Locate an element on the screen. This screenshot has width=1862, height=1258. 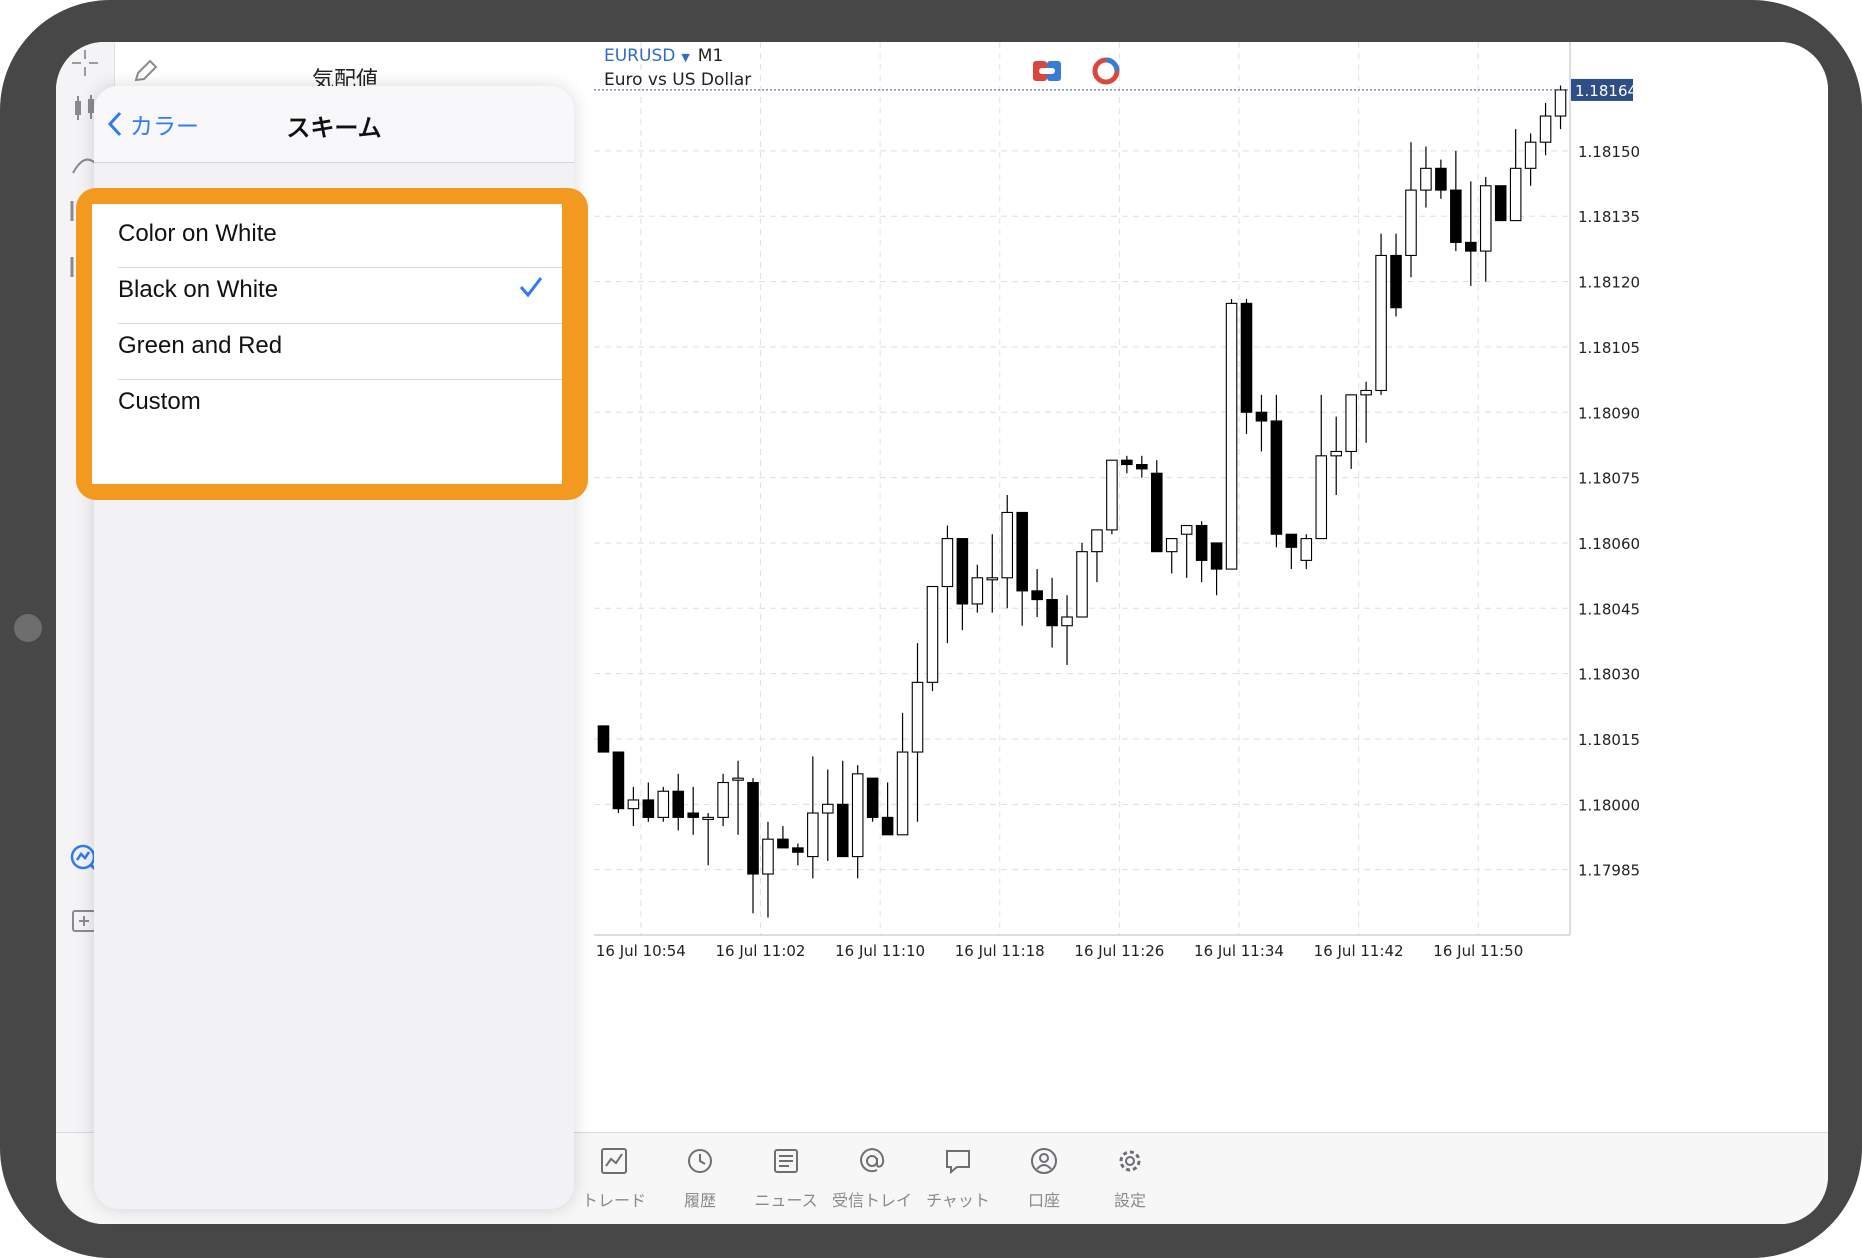
tab-label: 設定 is located at coordinates (1130, 1199).